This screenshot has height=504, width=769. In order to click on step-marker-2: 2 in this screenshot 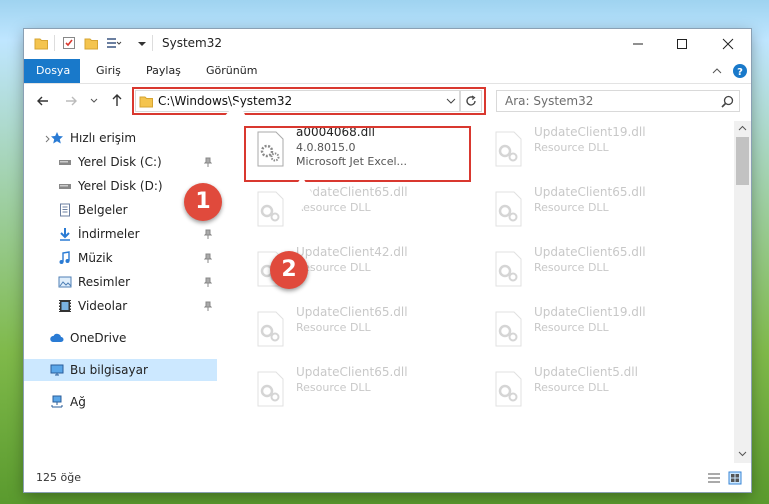, I will do `click(289, 270)`.